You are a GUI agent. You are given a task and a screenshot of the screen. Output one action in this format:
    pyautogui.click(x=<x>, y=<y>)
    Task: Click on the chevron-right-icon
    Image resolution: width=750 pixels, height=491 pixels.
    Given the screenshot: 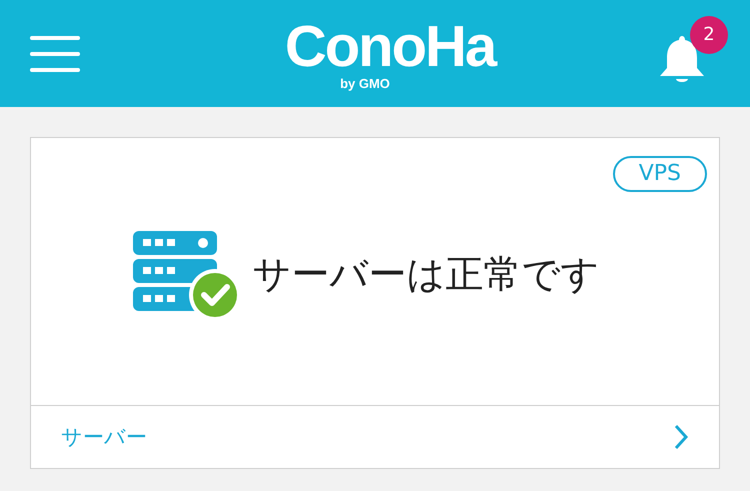 What is the action you would take?
    pyautogui.click(x=681, y=437)
    